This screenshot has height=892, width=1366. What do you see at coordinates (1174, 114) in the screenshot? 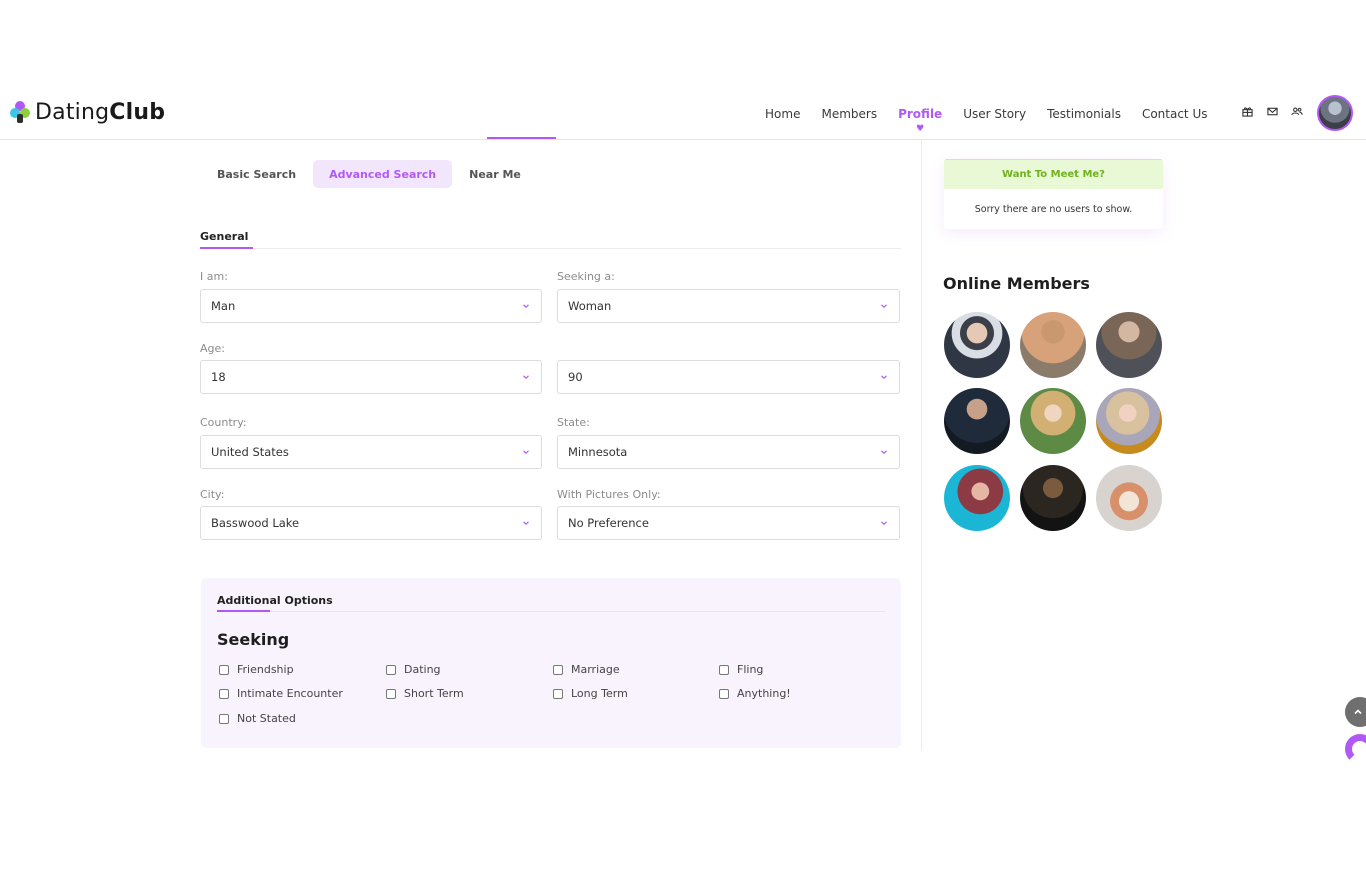
I see `nav-contact-us: Contact Us` at bounding box center [1174, 114].